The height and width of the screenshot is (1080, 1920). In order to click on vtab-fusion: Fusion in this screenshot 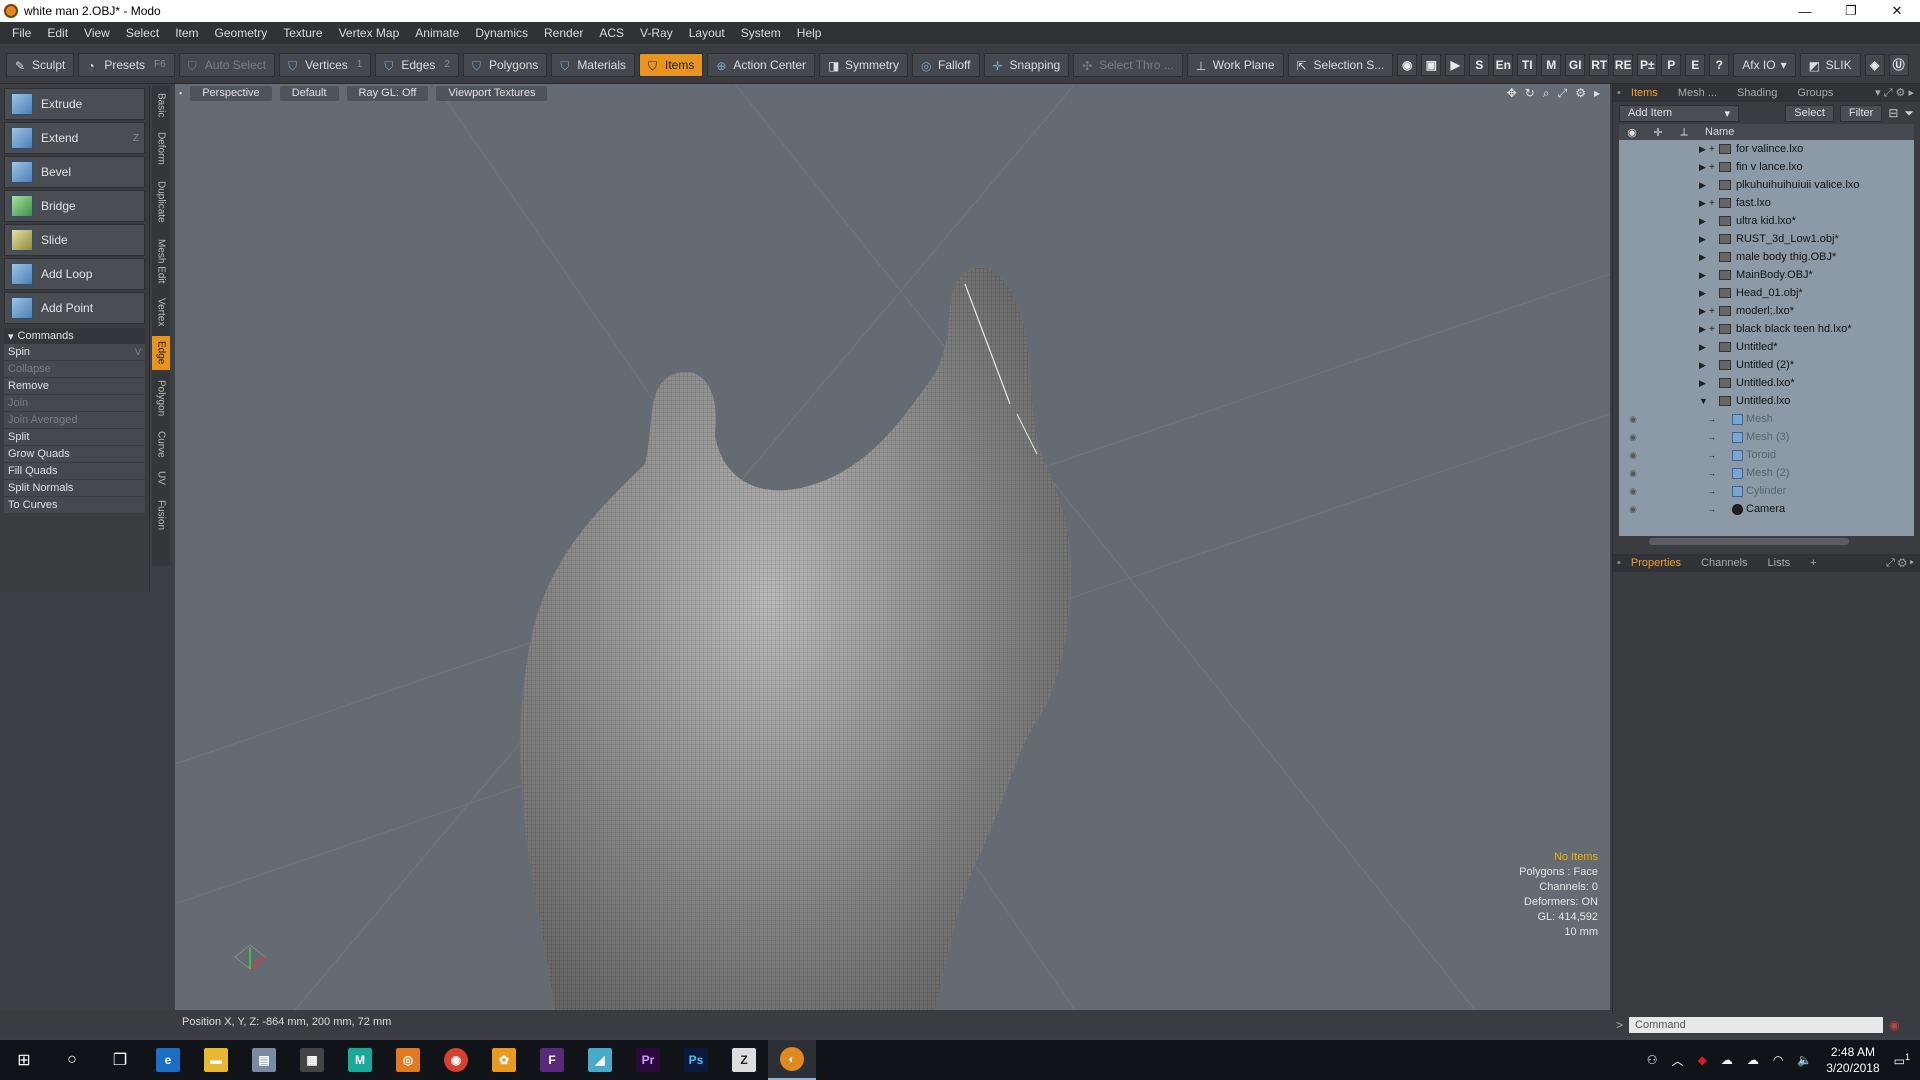, I will do `click(161, 515)`.